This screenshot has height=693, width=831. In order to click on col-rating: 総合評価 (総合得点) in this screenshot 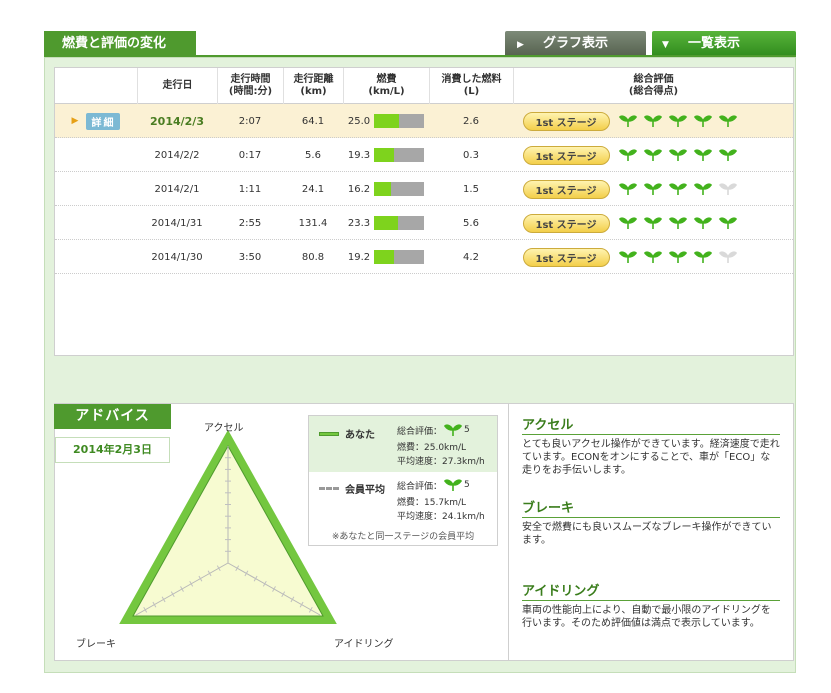, I will do `click(653, 86)`.